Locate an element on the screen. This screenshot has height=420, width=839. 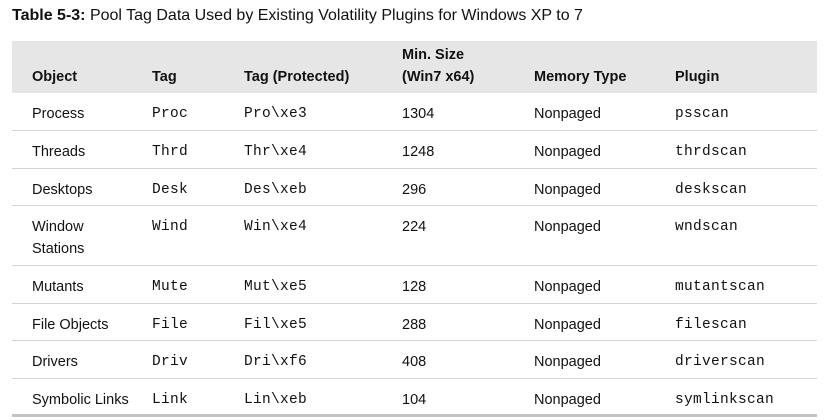
header-object: Object is located at coordinates (55, 77).